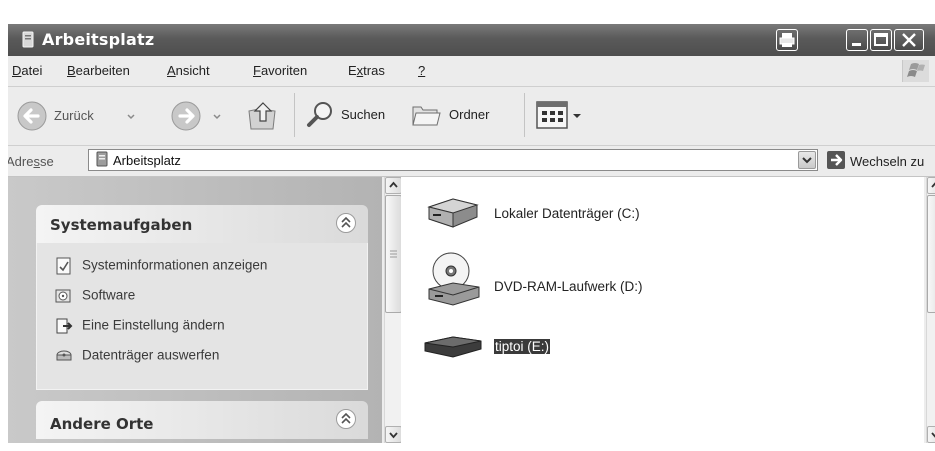  Describe the element at coordinates (63, 296) in the screenshot. I see `software-icon` at that location.